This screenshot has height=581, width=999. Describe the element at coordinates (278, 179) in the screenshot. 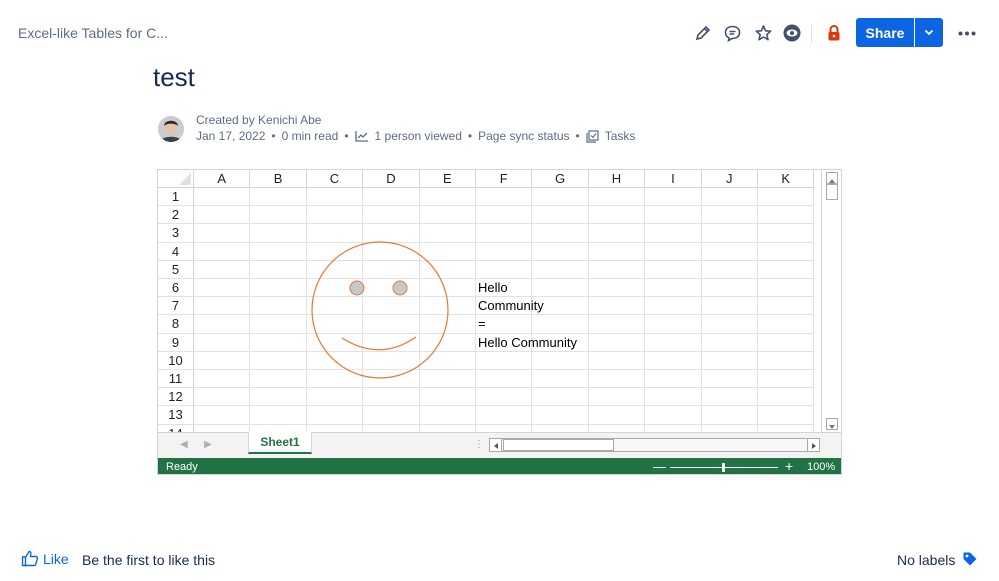

I see `column-header: B` at that location.